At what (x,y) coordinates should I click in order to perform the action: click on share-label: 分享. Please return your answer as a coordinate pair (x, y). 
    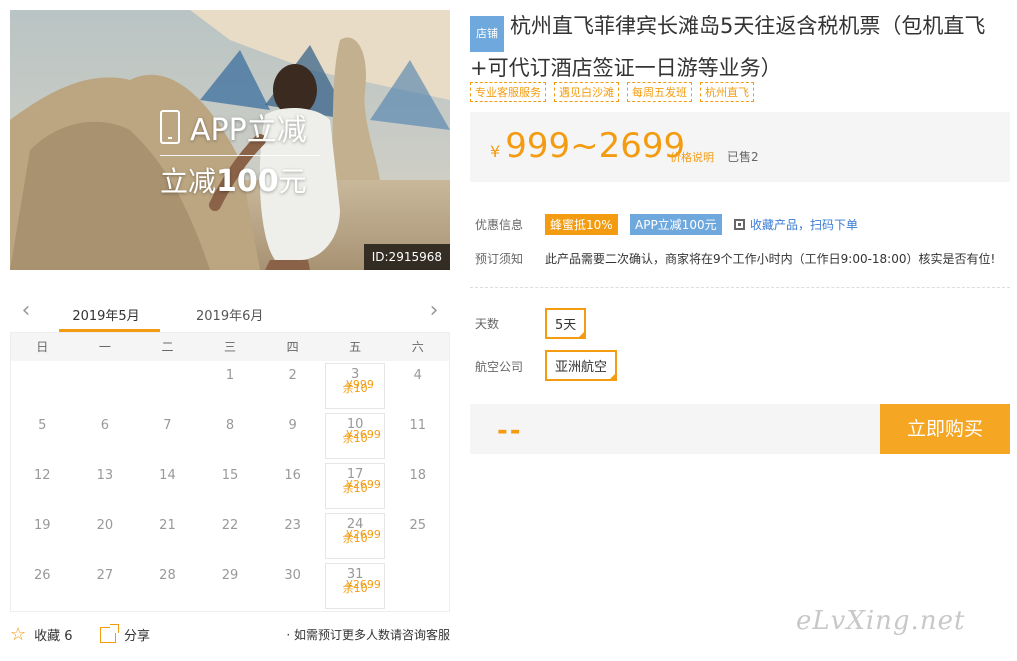
    Looking at the image, I should click on (137, 636).